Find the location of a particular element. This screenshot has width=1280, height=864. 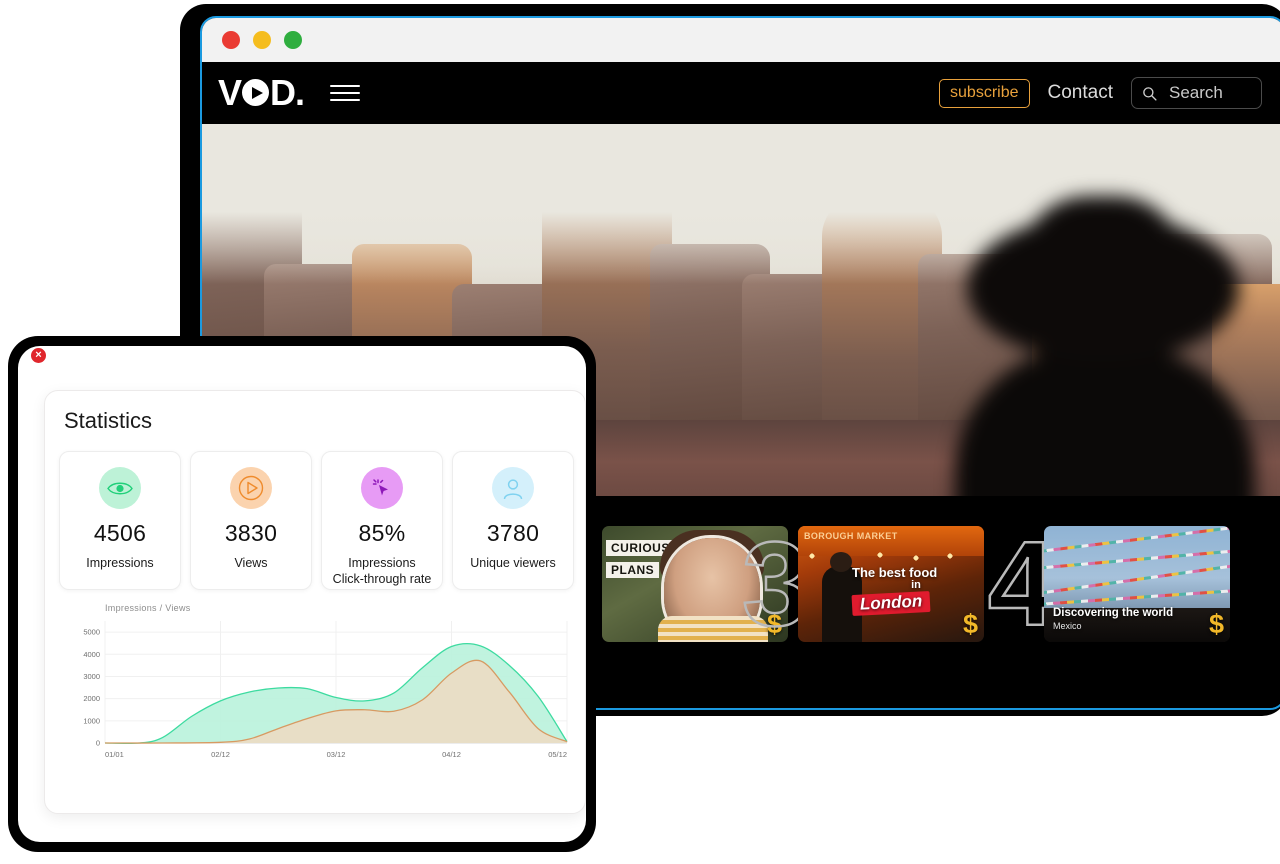

navbar-actions: subscribe Contact is located at coordinates (1100, 93).